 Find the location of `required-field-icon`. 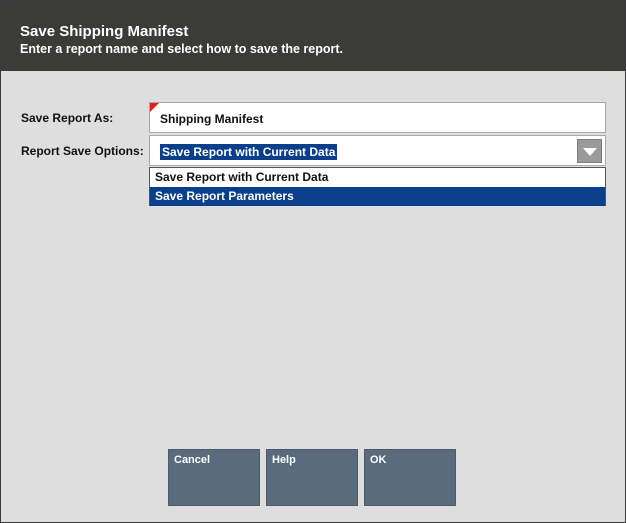

required-field-icon is located at coordinates (154, 107).